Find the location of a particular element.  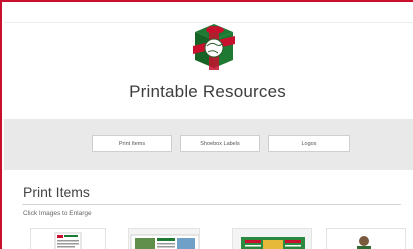

print-item-flyer-thumbnail is located at coordinates (272, 238).